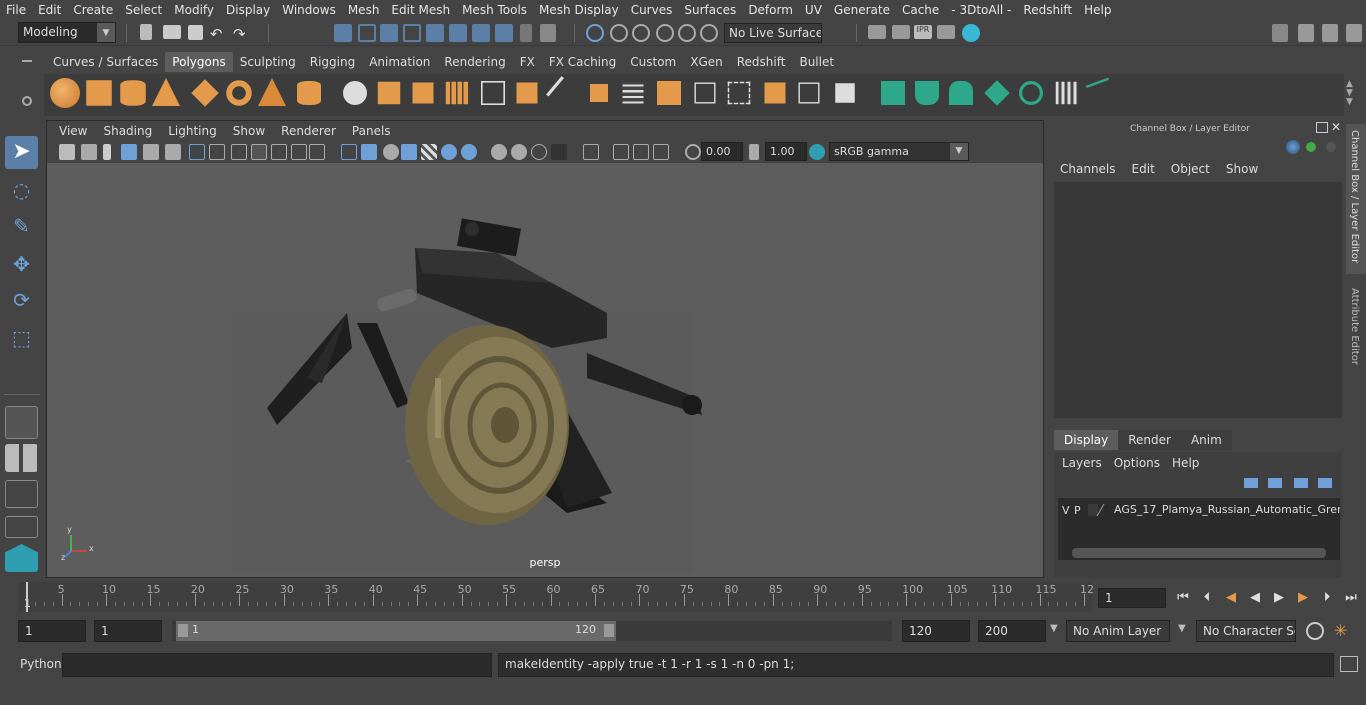 Image resolution: width=1366 pixels, height=705 pixels. What do you see at coordinates (1293, 147) in the screenshot?
I see `axis-toggle-icon` at bounding box center [1293, 147].